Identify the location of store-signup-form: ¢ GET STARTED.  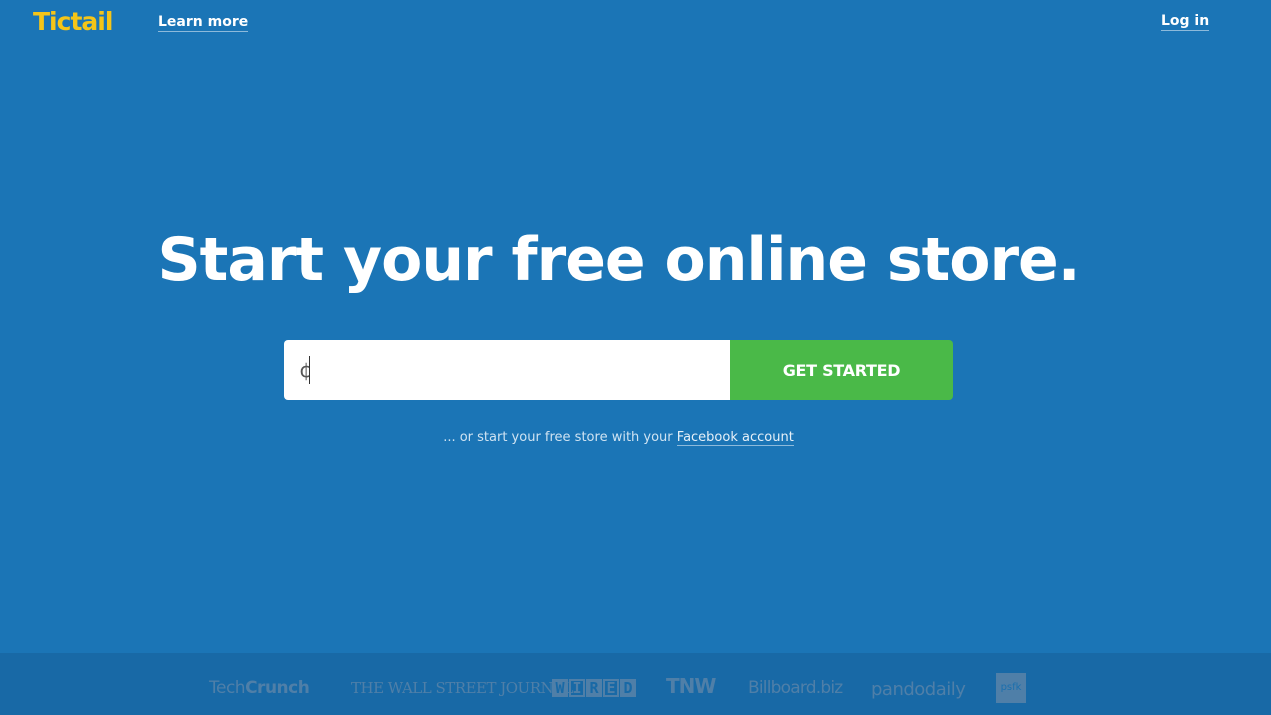
(618, 370).